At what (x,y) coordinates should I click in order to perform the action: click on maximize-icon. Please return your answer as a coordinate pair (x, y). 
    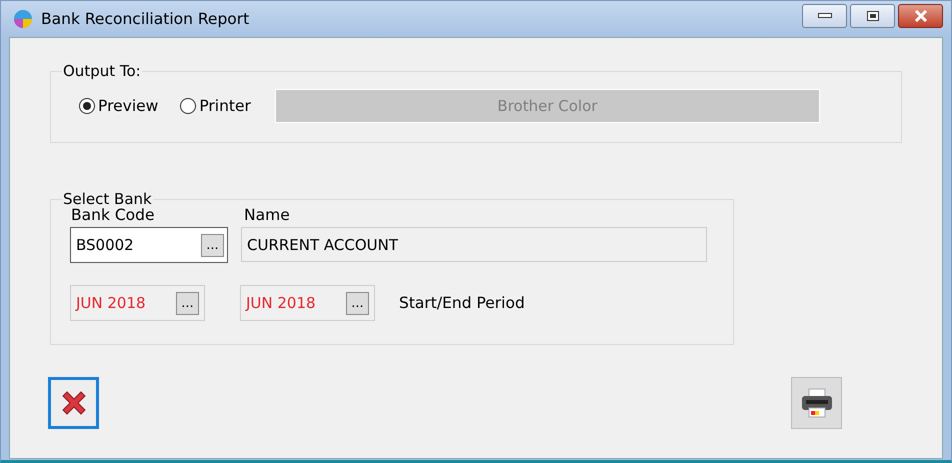
    Looking at the image, I should click on (872, 16).